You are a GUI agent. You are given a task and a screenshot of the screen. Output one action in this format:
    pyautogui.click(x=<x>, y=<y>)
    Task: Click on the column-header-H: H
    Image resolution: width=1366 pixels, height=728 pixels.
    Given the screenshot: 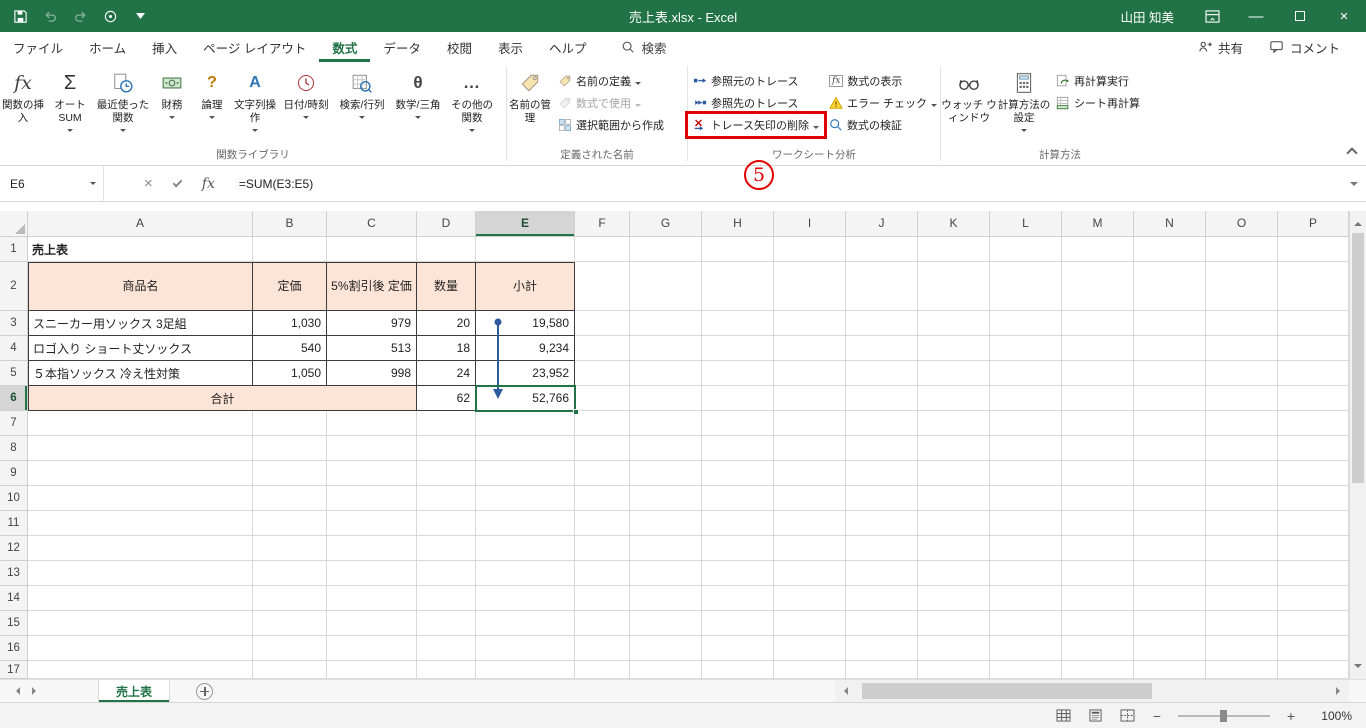 What is the action you would take?
    pyautogui.click(x=738, y=224)
    